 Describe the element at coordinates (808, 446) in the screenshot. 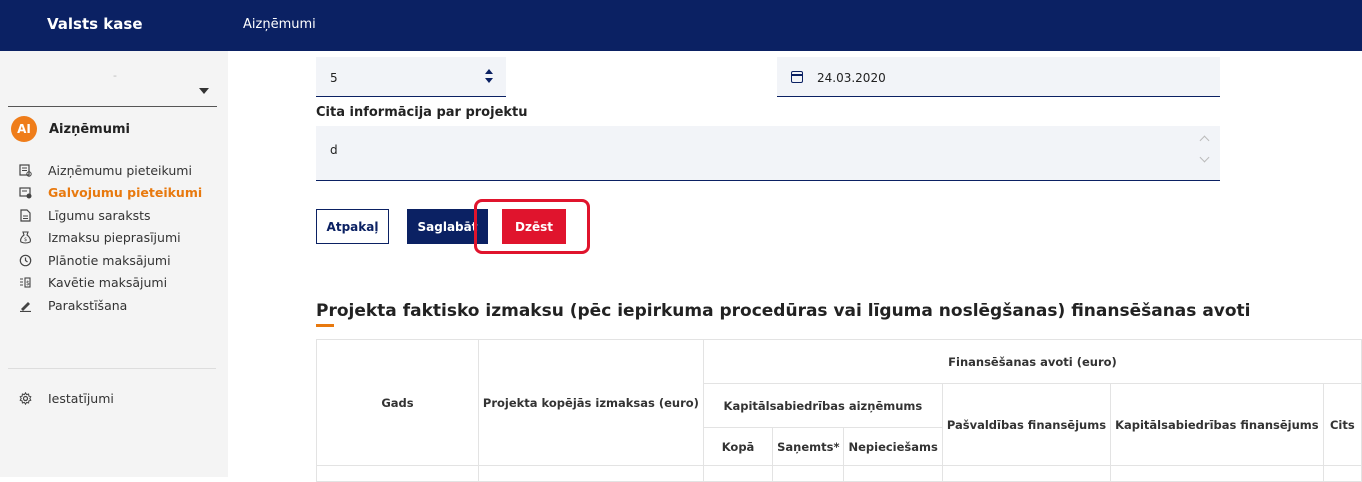

I see `col-header-loan-received: Saņemts*` at that location.